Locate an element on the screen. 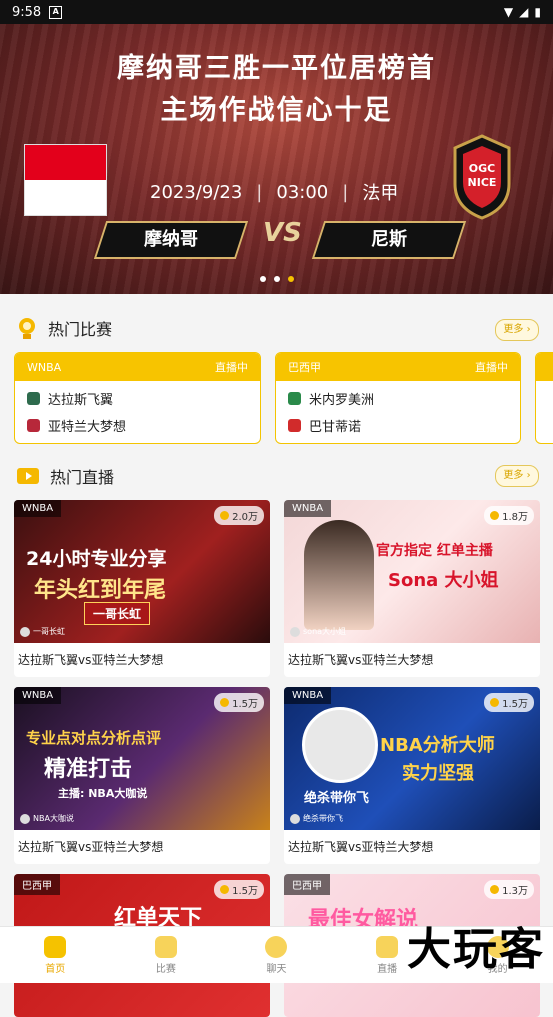 This screenshot has width=553, height=1017. thumb-text: 一哥长虹 is located at coordinates (117, 613).